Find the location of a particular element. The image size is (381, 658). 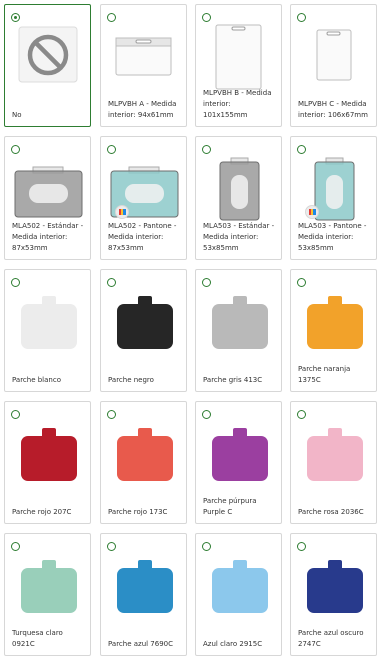

option-card: Turquesa claro 0921C is located at coordinates (47, 594).